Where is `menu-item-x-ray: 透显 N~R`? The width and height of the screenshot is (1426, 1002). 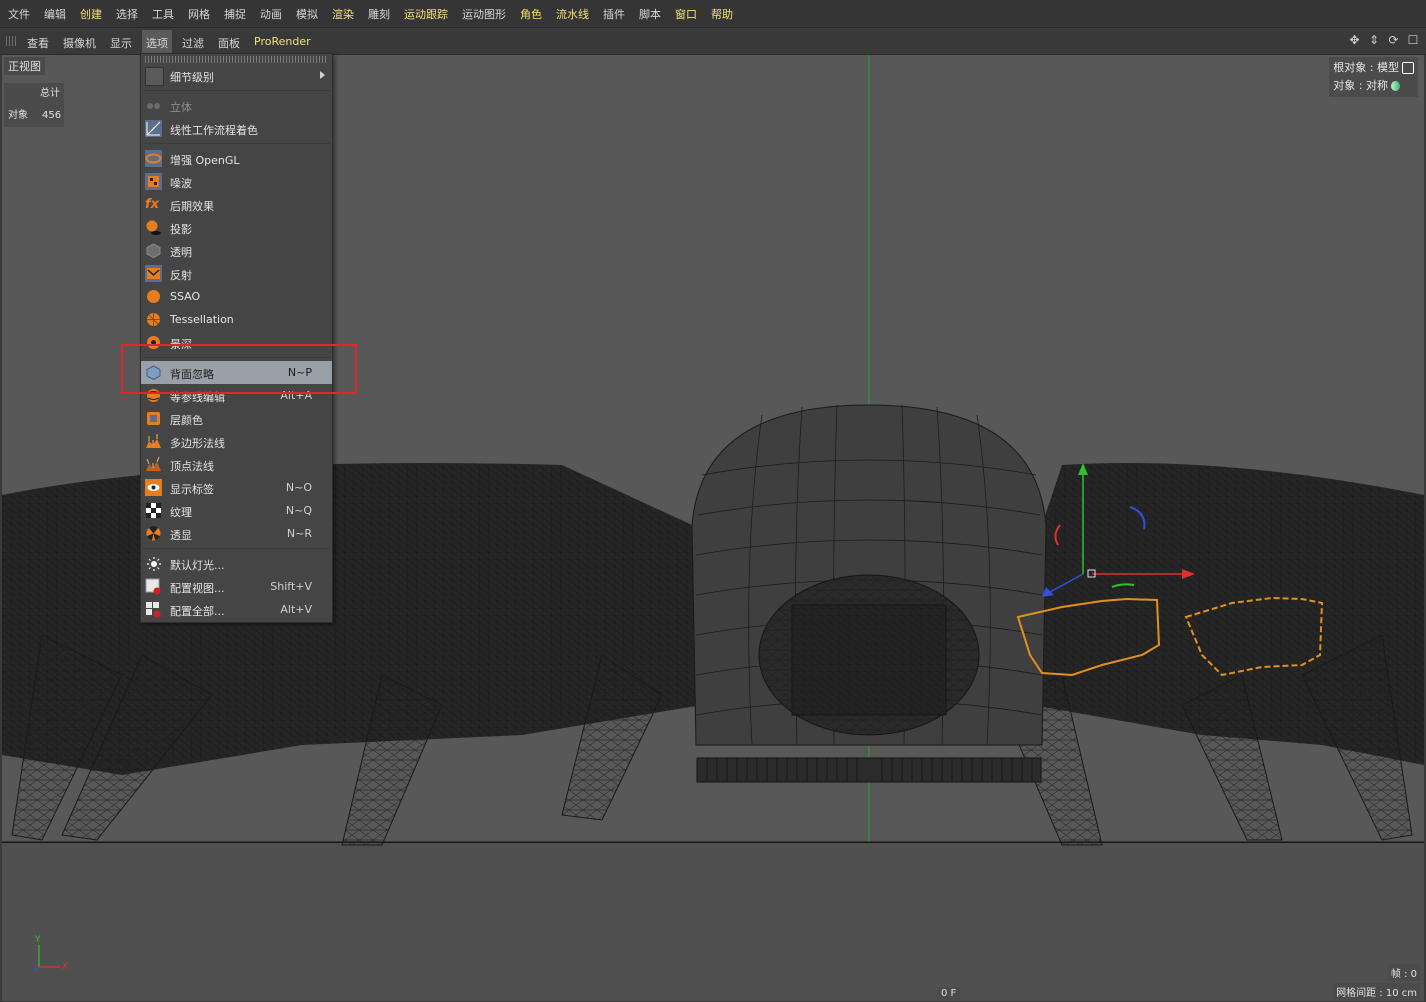 menu-item-x-ray: 透显 N~R is located at coordinates (236, 533).